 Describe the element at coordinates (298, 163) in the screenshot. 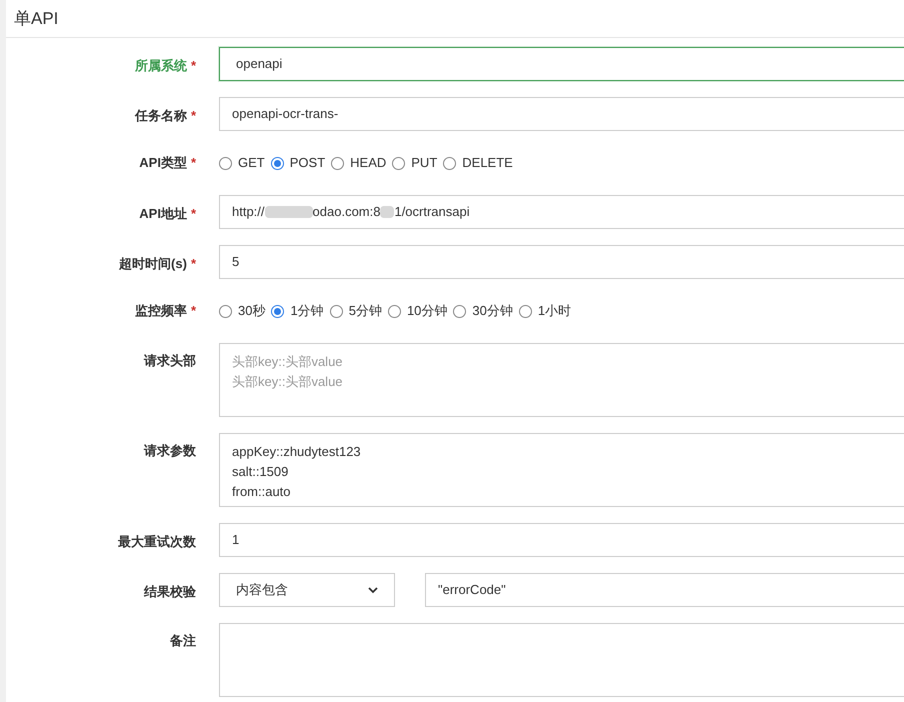

I see `radio-option: POST` at that location.